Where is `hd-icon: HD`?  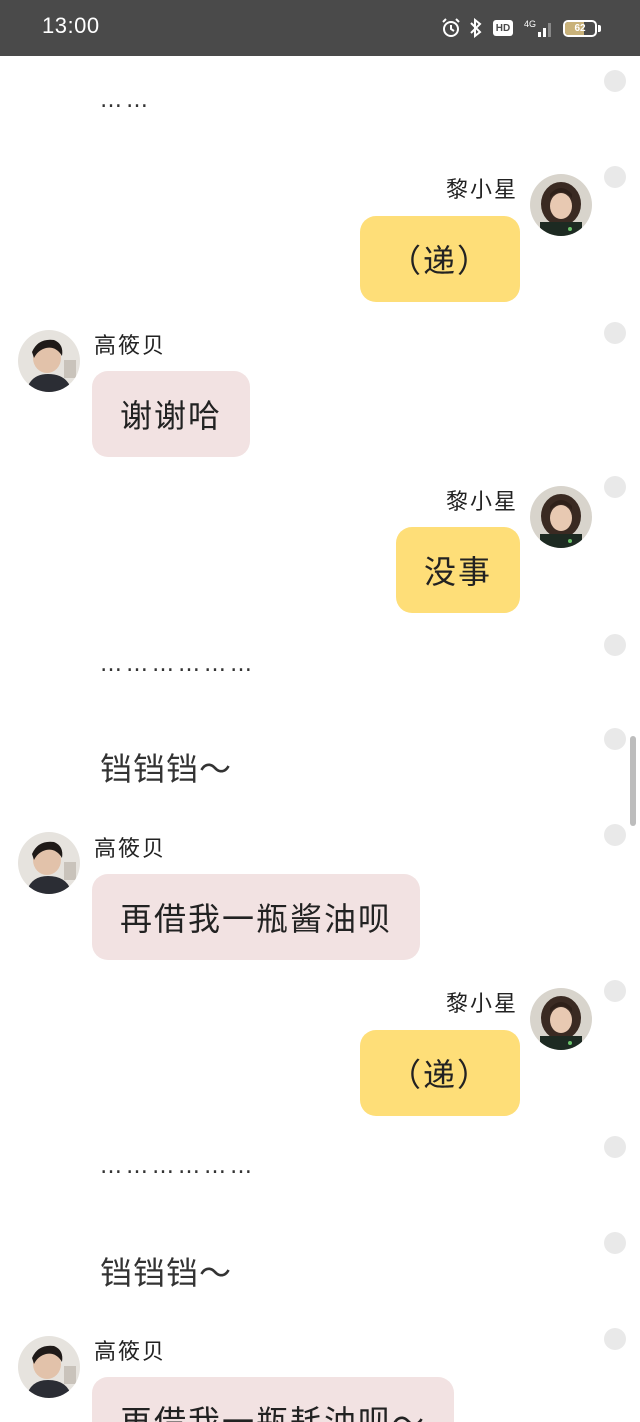
hd-icon: HD is located at coordinates (503, 28).